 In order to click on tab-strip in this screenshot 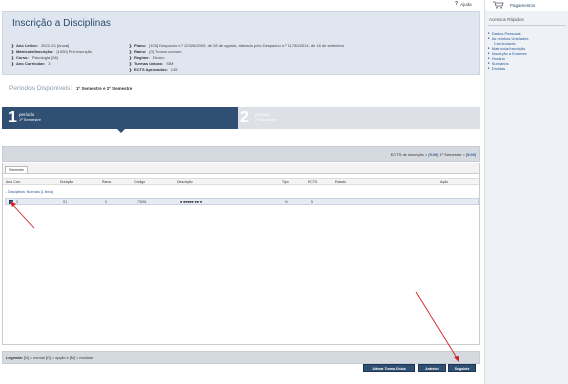, I will do `click(241, 168)`.